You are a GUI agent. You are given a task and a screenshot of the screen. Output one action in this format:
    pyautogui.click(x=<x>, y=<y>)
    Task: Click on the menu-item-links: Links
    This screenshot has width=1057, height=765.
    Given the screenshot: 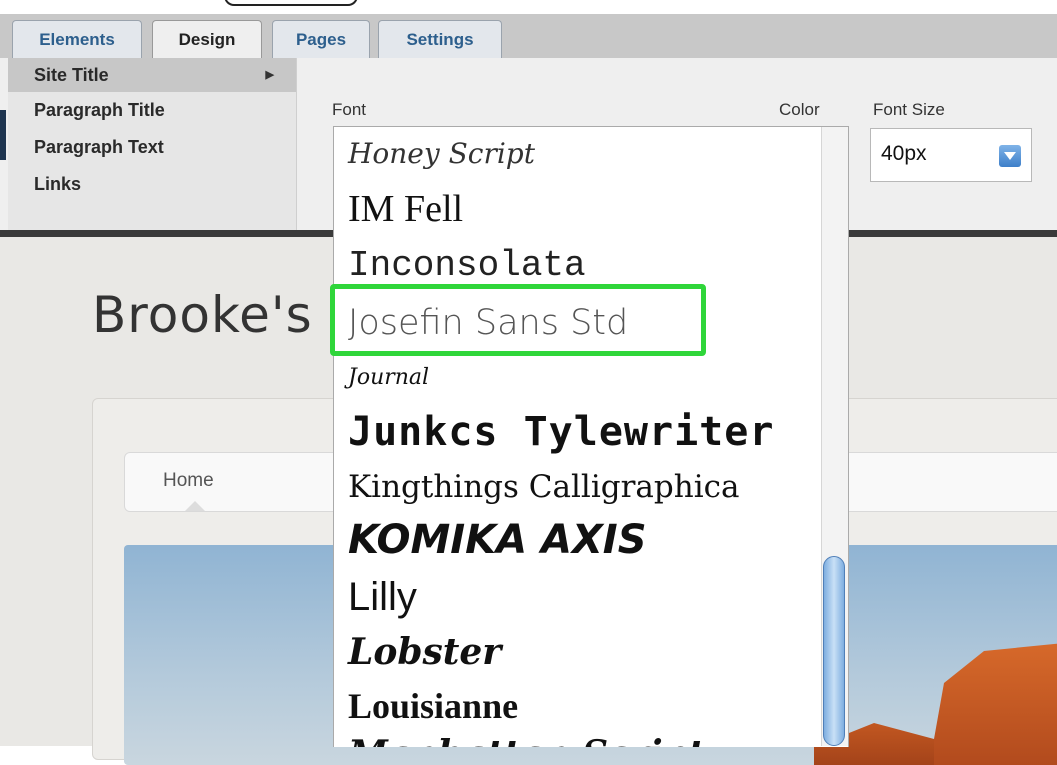 What is the action you would take?
    pyautogui.click(x=152, y=184)
    